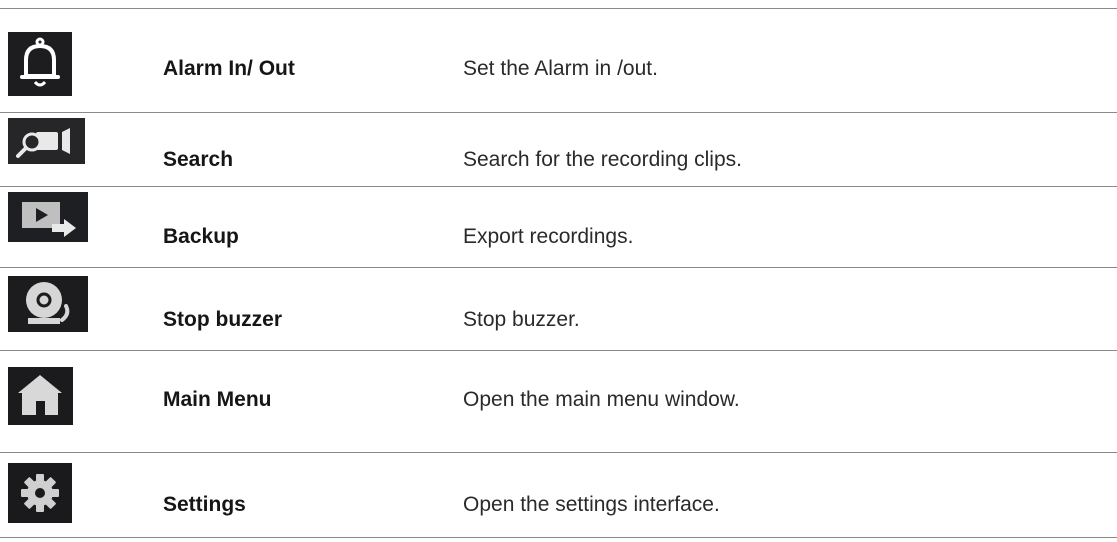 Image resolution: width=1117 pixels, height=542 pixels. What do you see at coordinates (198, 159) in the screenshot?
I see `row-name: Search` at bounding box center [198, 159].